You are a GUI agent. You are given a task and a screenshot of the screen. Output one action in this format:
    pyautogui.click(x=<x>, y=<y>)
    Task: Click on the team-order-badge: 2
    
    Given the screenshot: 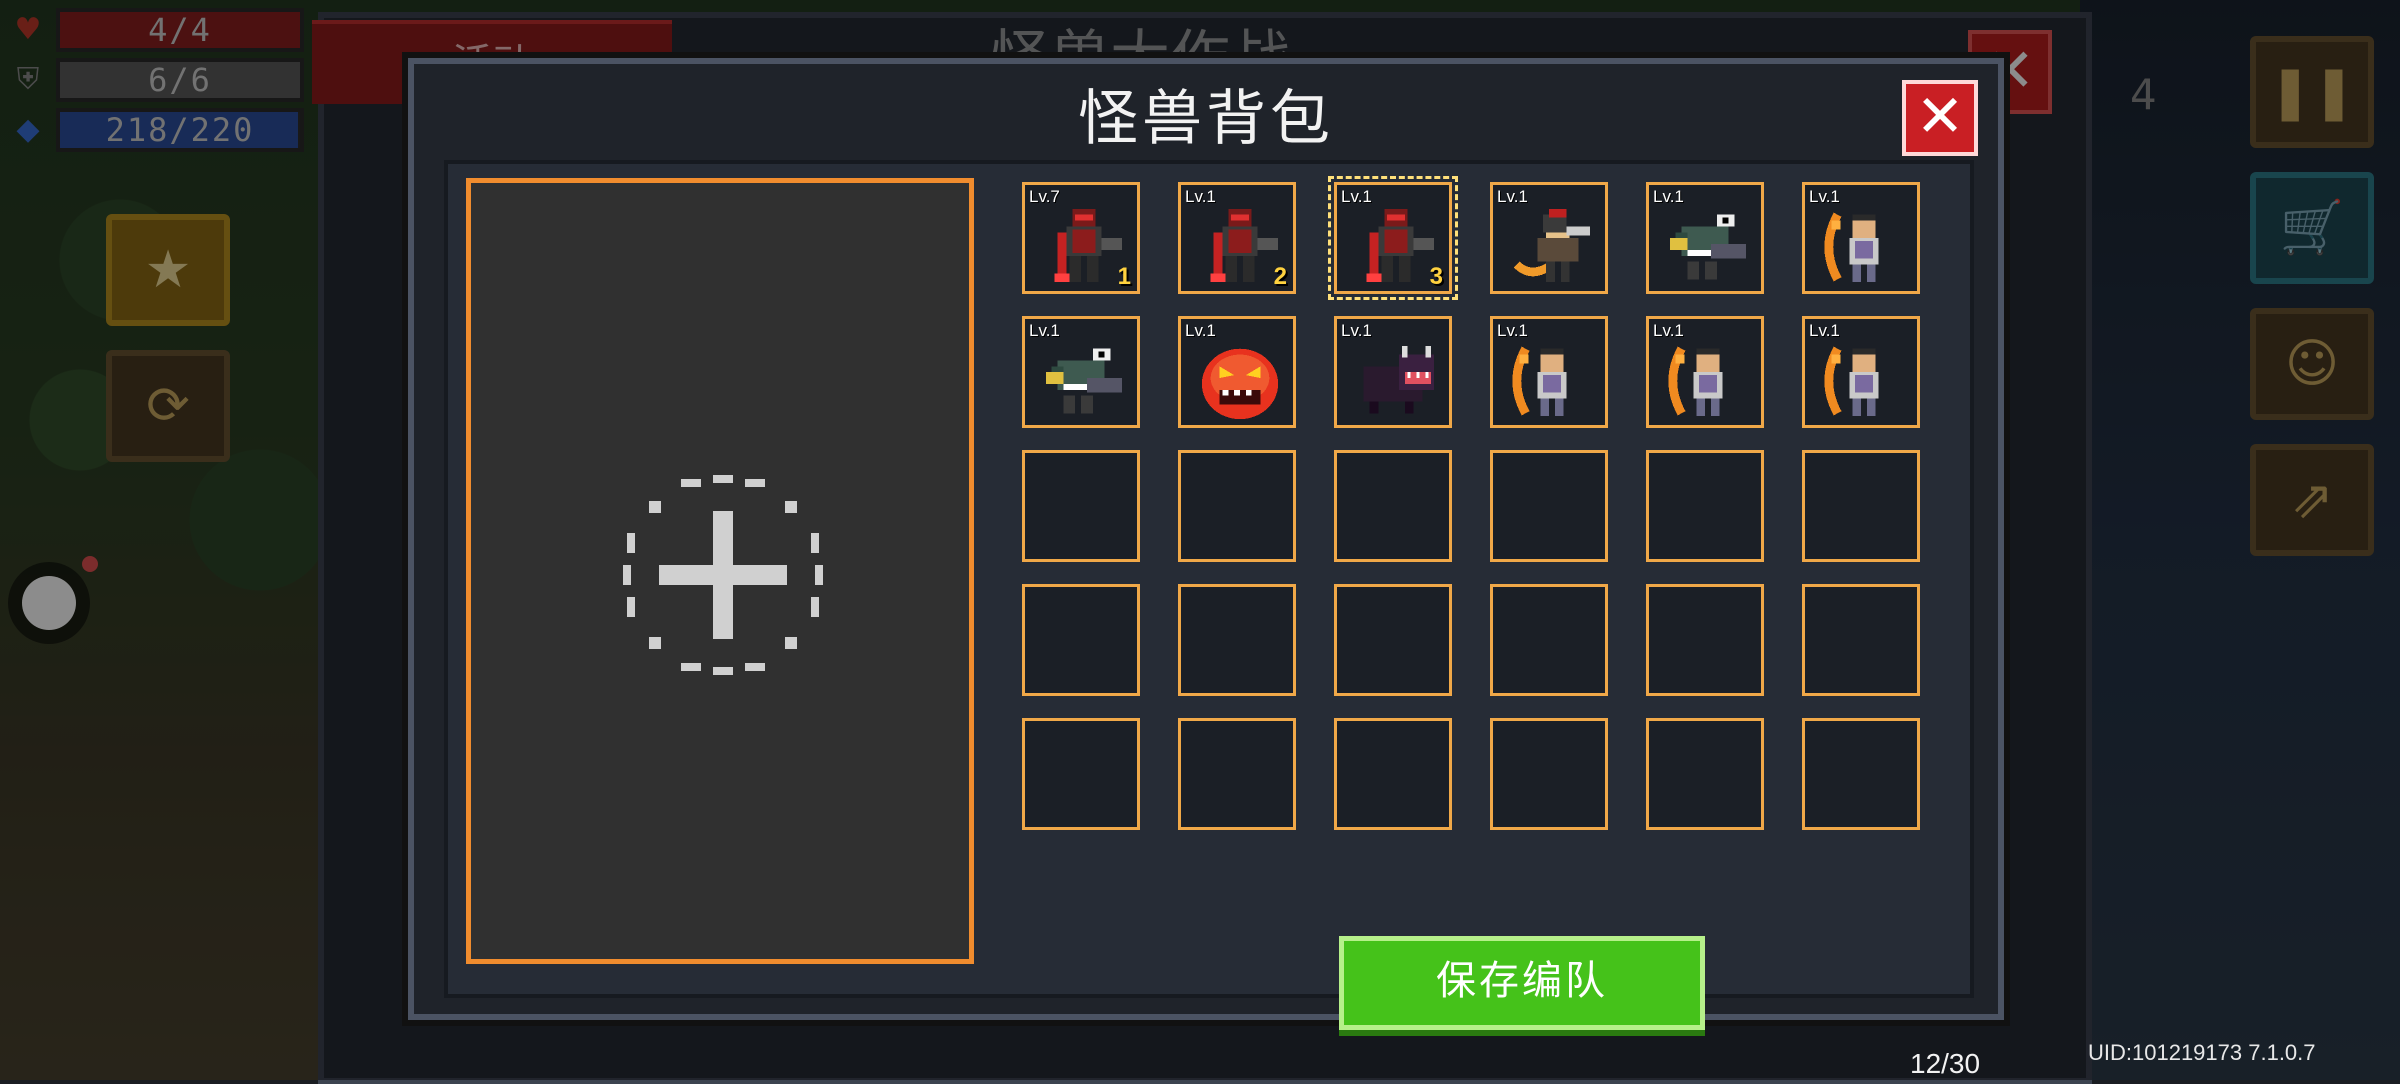 What is the action you would take?
    pyautogui.click(x=1280, y=276)
    